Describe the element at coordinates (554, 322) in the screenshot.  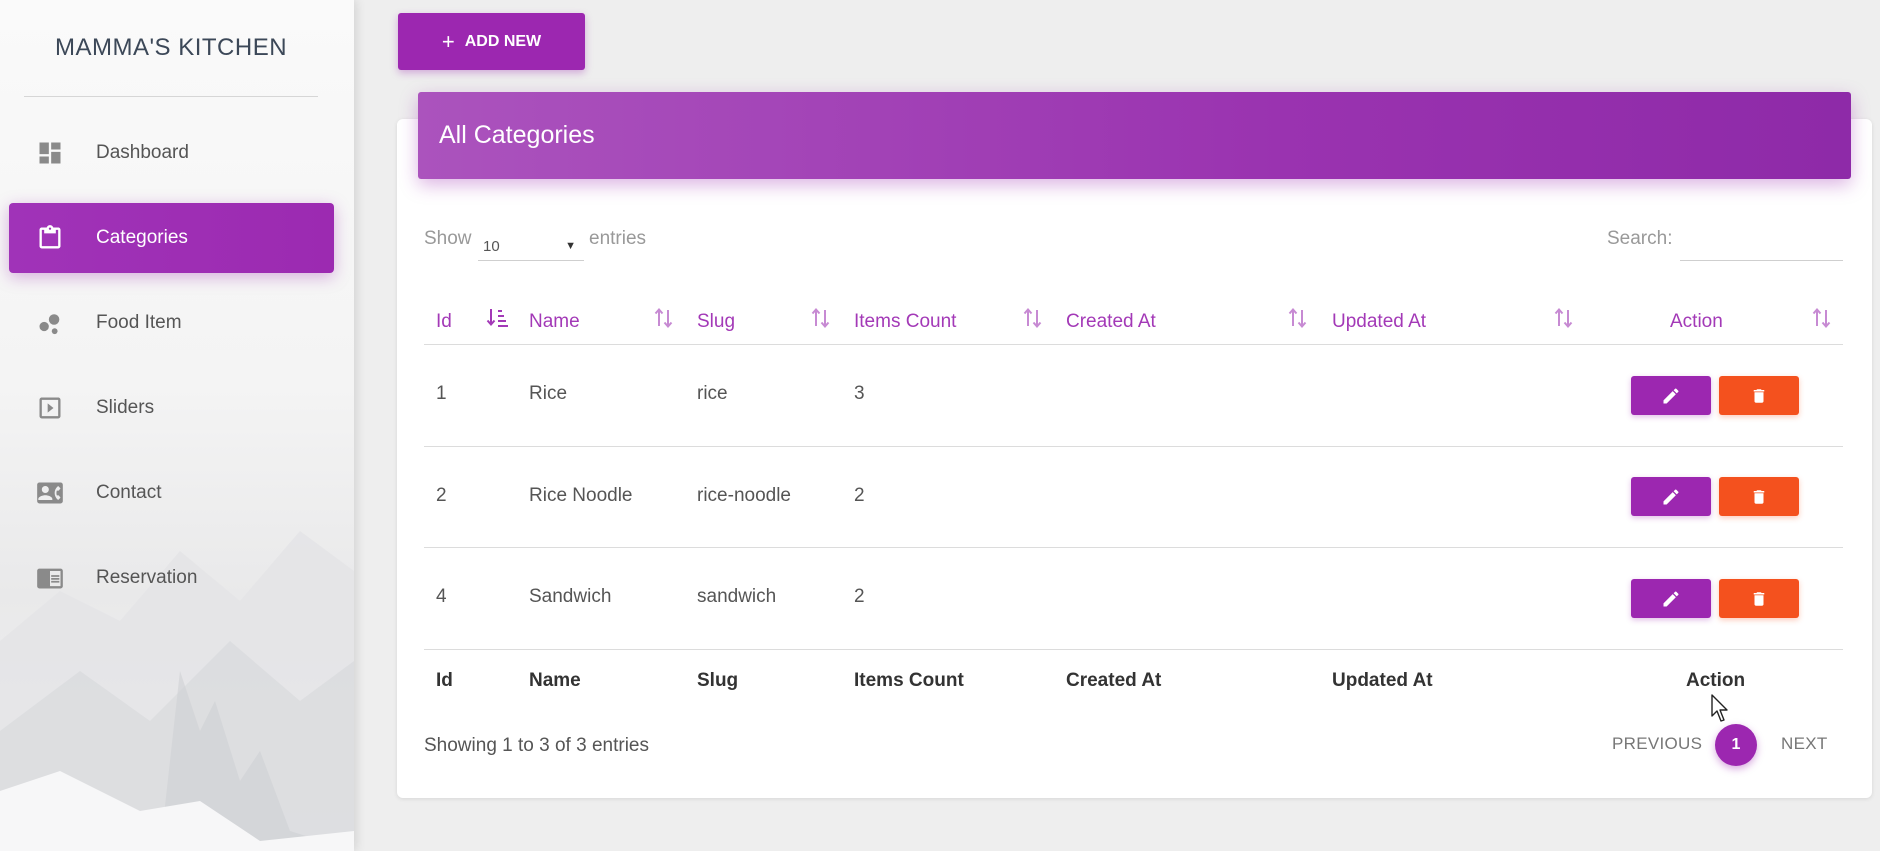
I see `column-header-name: Name` at that location.